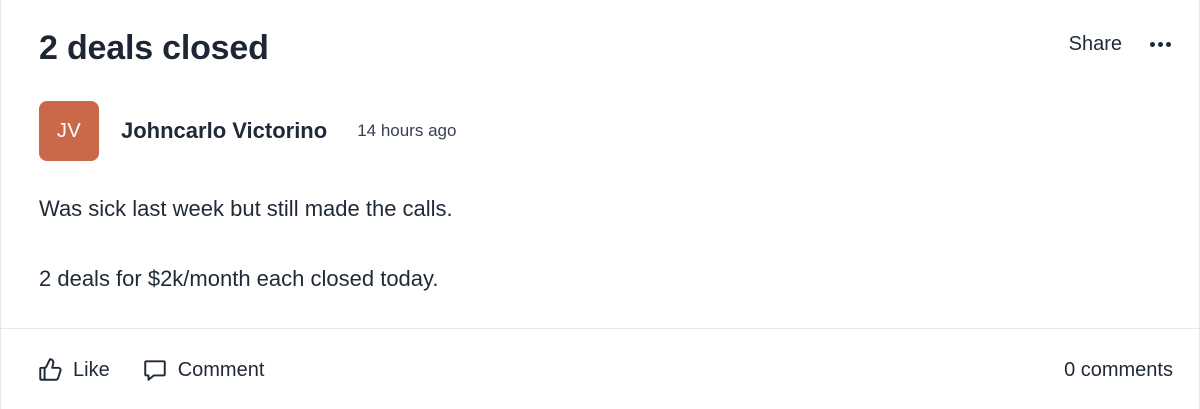  Describe the element at coordinates (221, 369) in the screenshot. I see `comment-label: Comment` at that location.